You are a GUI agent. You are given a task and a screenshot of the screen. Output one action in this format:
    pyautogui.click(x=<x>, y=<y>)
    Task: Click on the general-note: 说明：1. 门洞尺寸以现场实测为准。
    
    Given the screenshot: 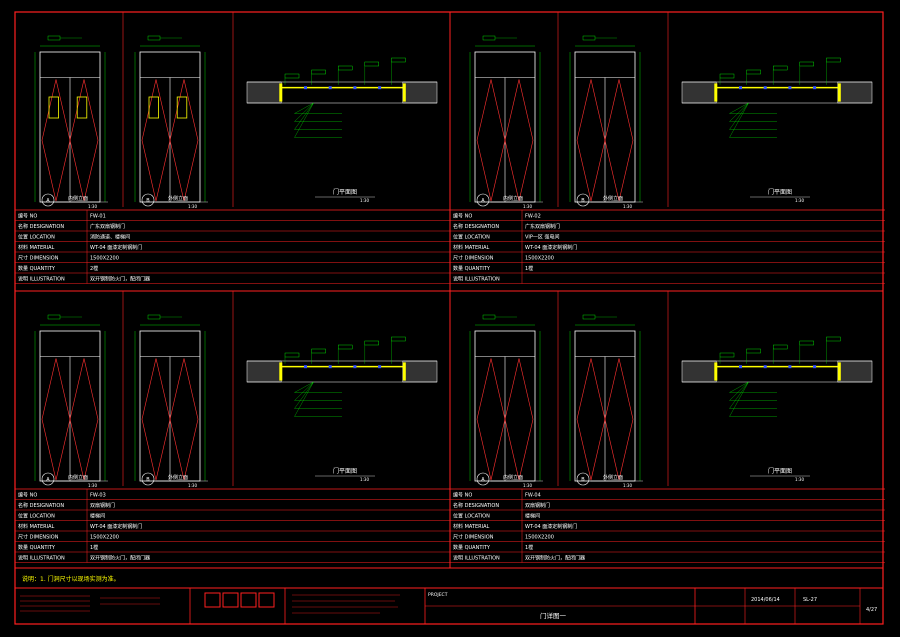 What is the action you would take?
    pyautogui.click(x=71, y=579)
    